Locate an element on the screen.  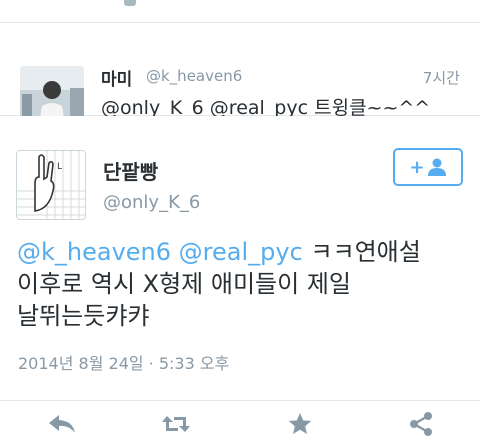
share-button is located at coordinates (421, 424).